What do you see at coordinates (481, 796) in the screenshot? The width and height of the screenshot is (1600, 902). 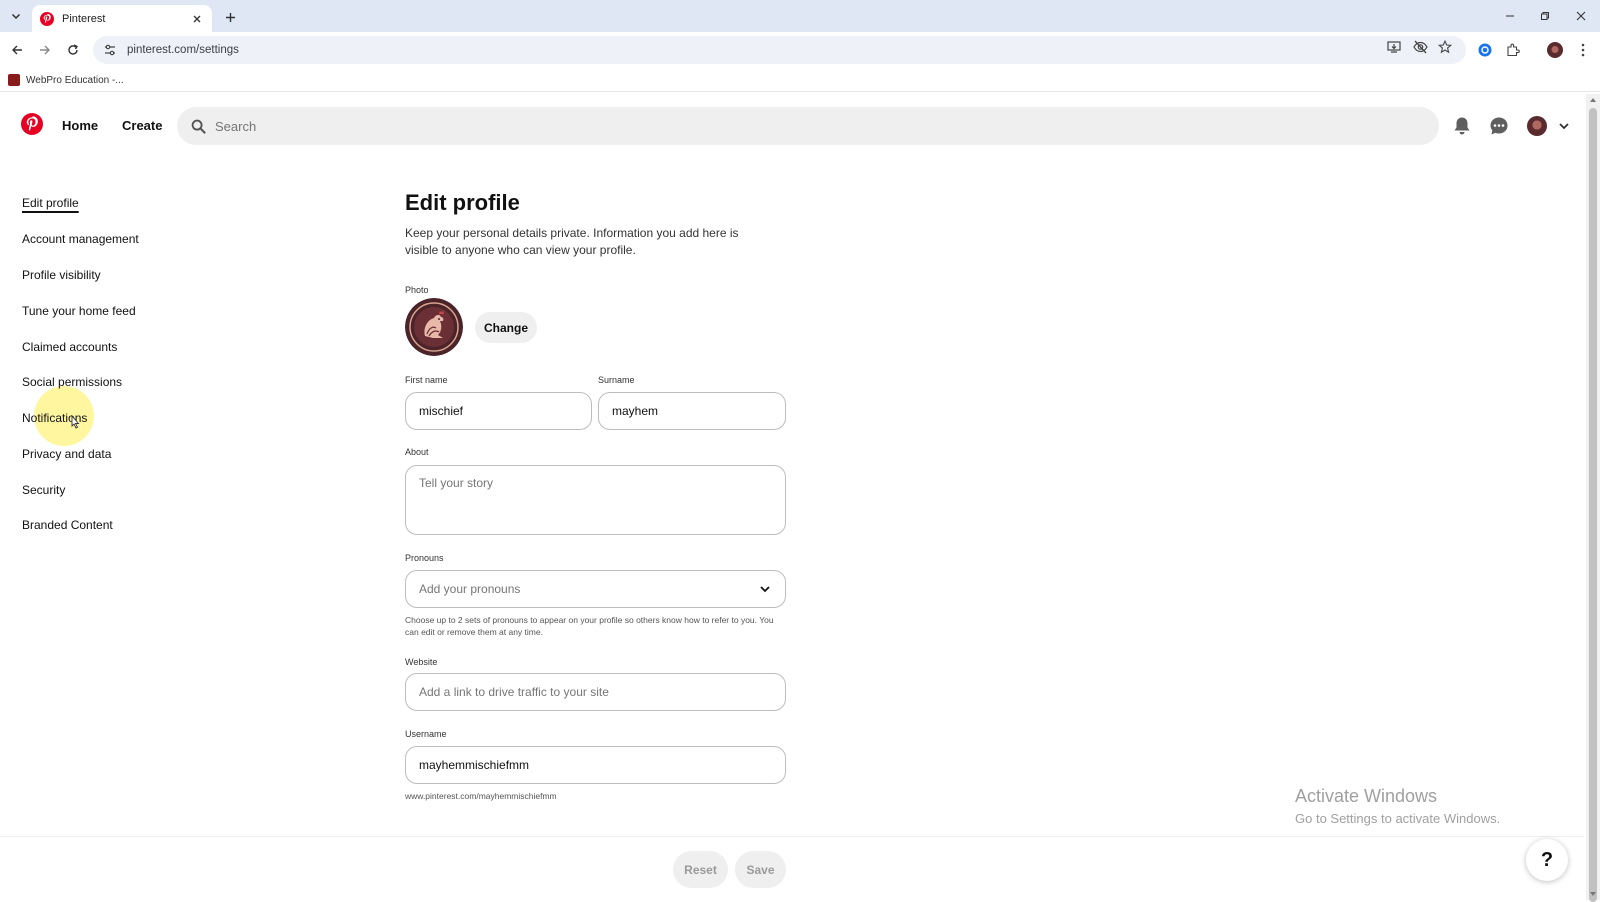 I see `profile-url-text: www.pinterest.com/mayhemmischiefmm` at bounding box center [481, 796].